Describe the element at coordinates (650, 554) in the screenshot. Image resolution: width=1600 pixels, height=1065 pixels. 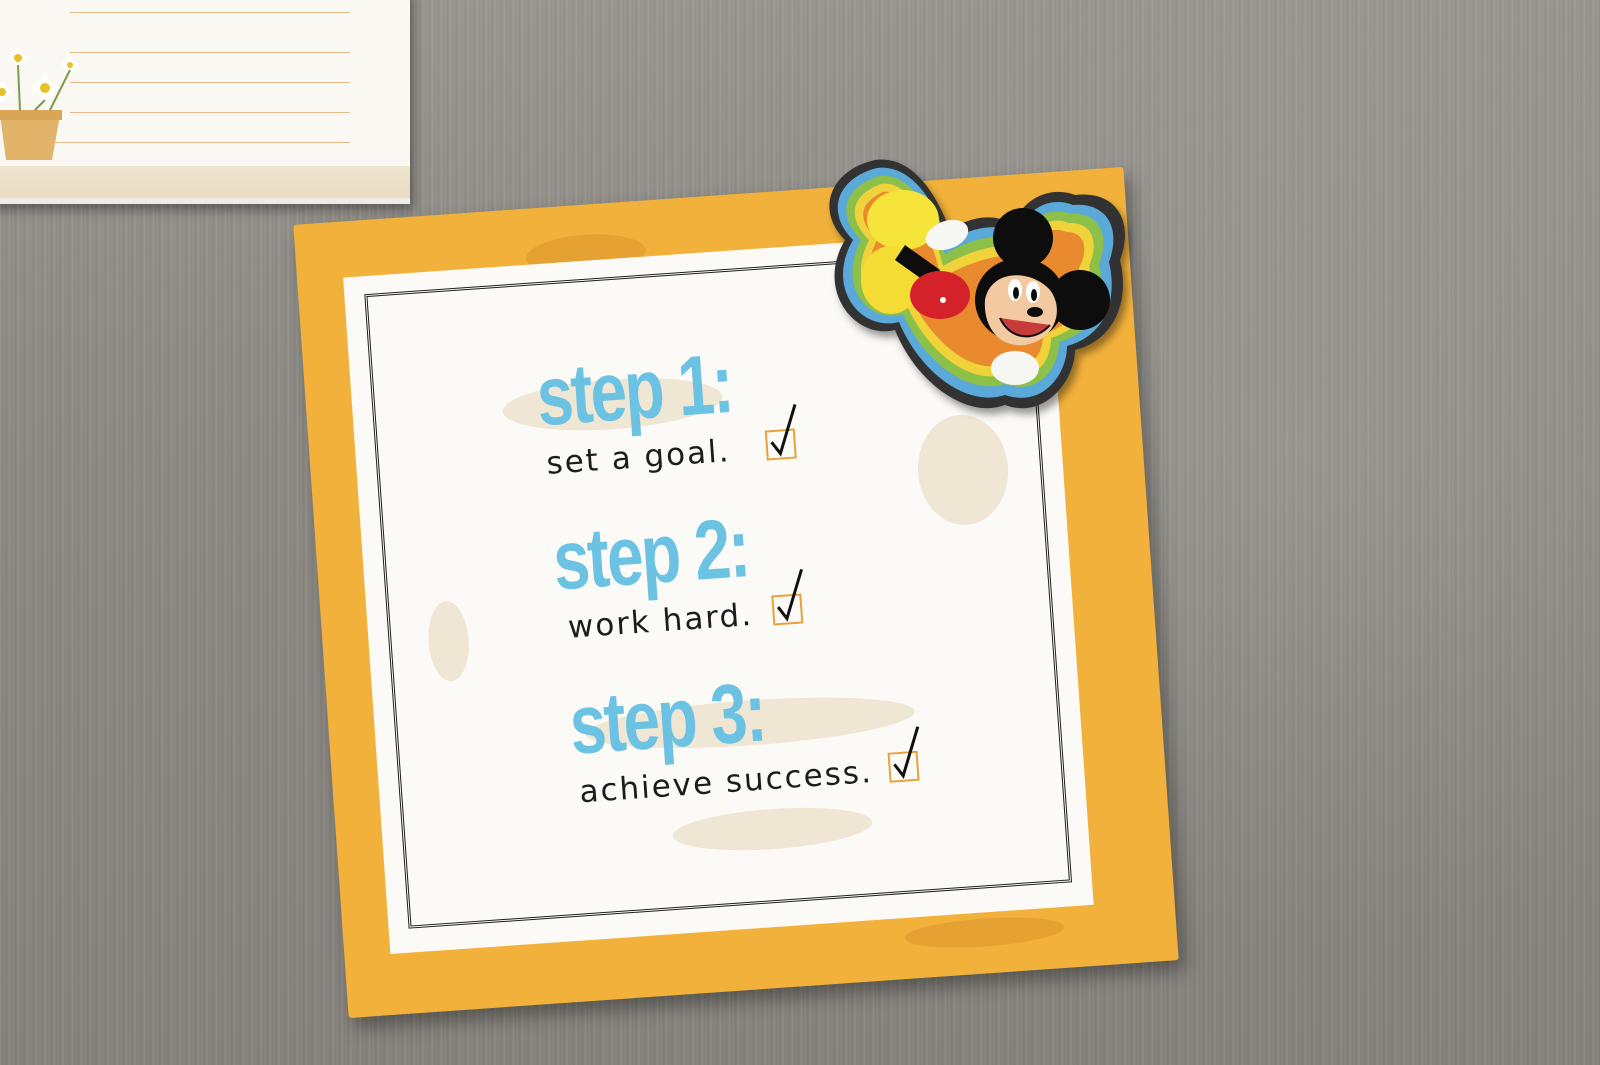
I see `step-2-title: step 2:` at that location.